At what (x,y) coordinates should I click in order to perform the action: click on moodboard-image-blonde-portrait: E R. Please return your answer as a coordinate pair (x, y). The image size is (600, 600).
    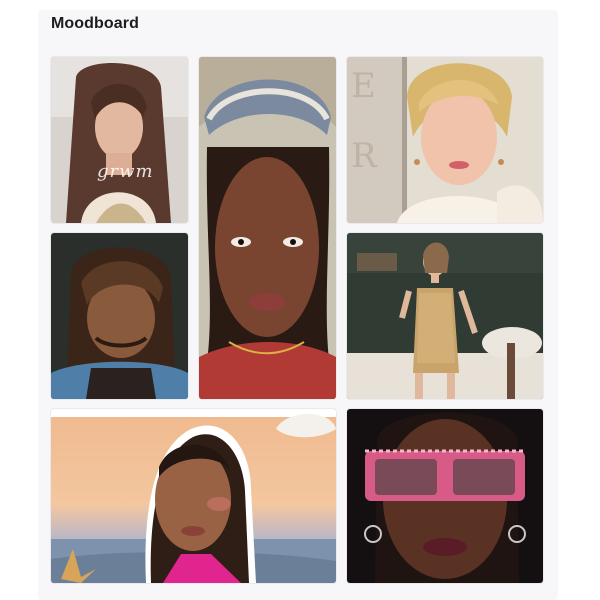
    Looking at the image, I should click on (445, 140).